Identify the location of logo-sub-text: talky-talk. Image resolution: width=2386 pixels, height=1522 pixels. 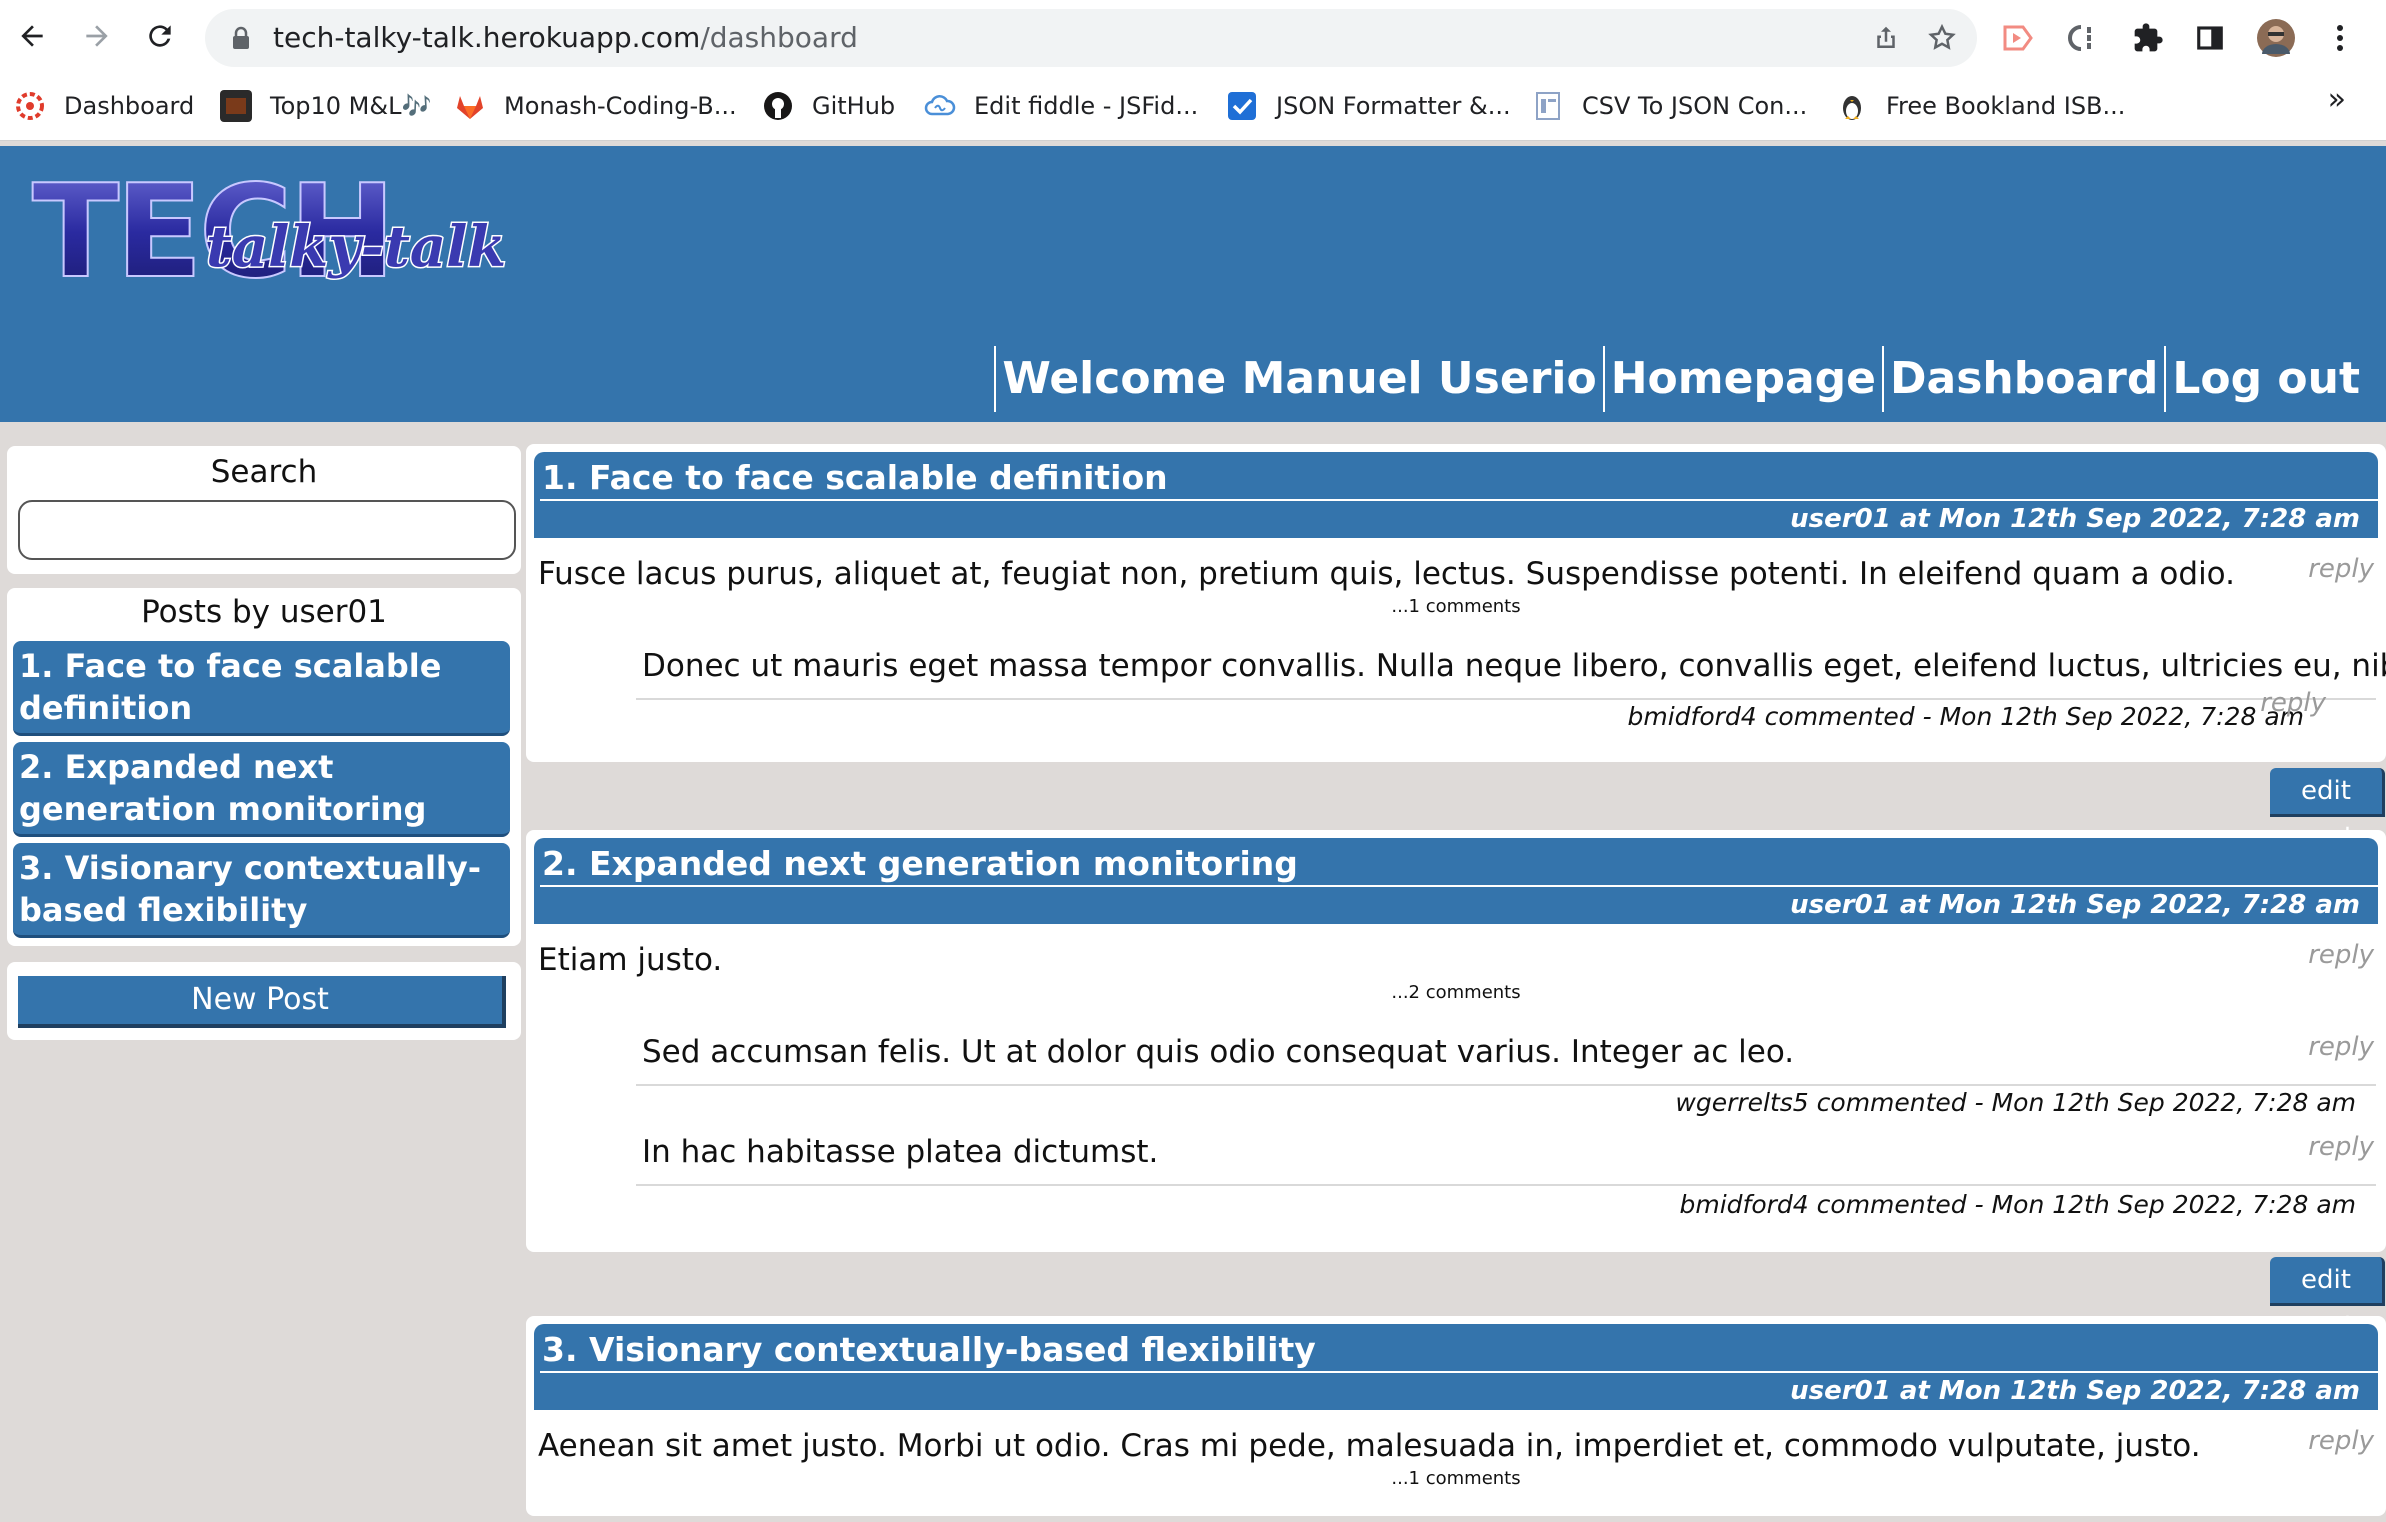
(356, 247).